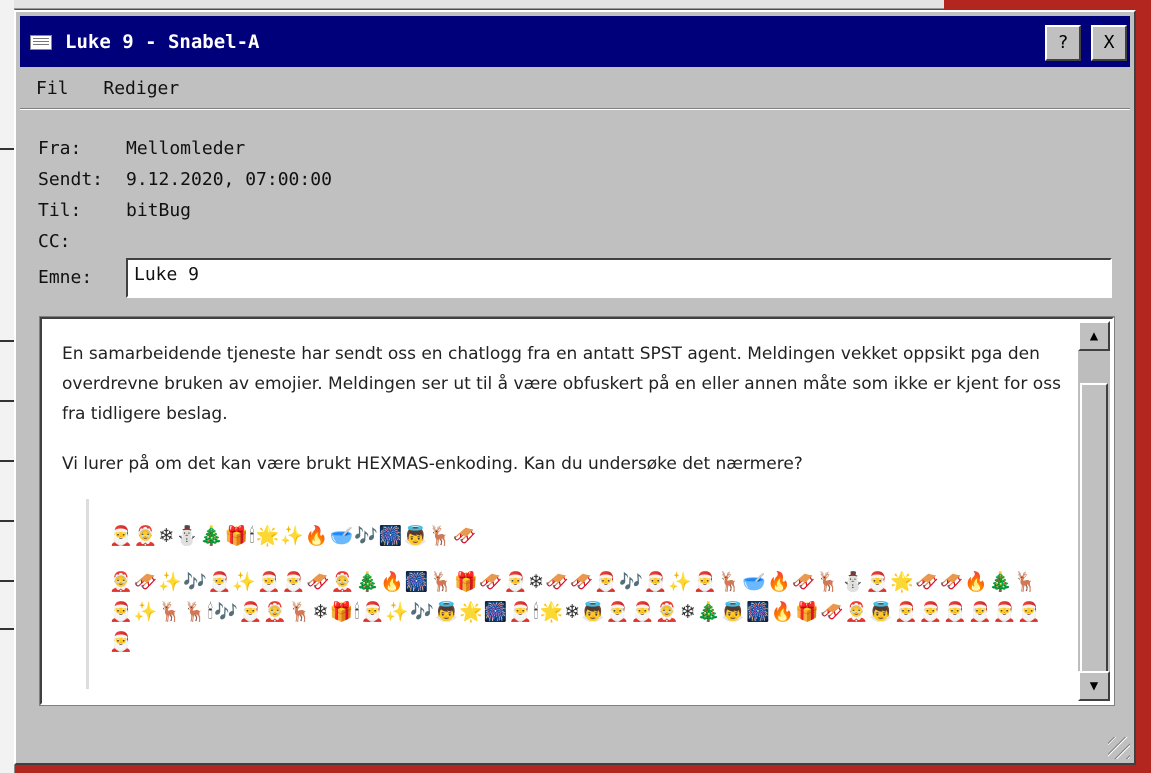 The height and width of the screenshot is (773, 1151). Describe the element at coordinates (54, 241) in the screenshot. I see `cc-label: CC:` at that location.